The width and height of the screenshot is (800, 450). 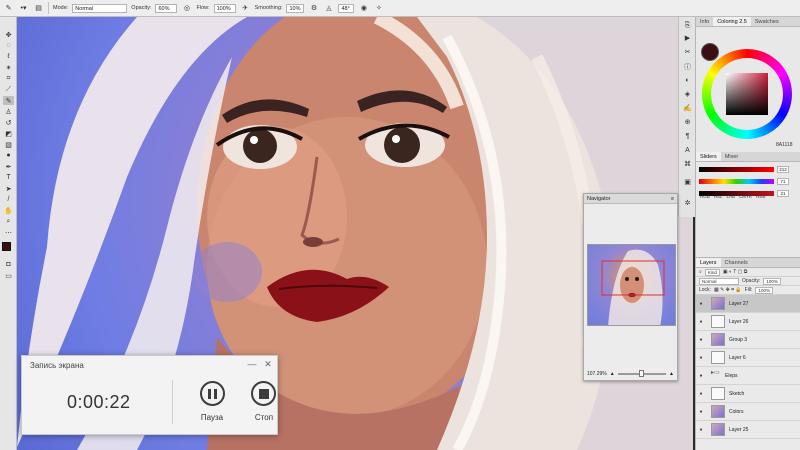 I want to click on tab-channels: Channels, so click(x=736, y=262).